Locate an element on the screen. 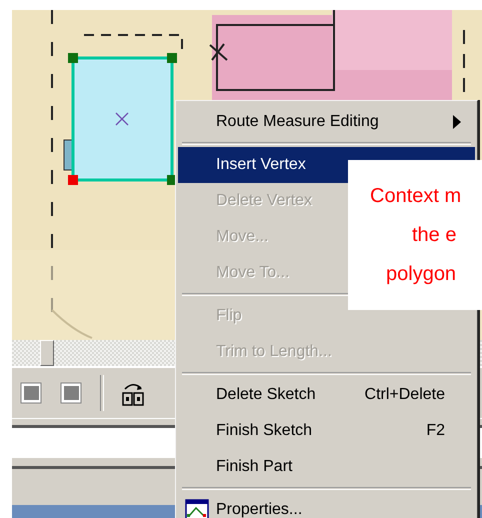 The width and height of the screenshot is (482, 518). callout-text: the e is located at coordinates (434, 235).